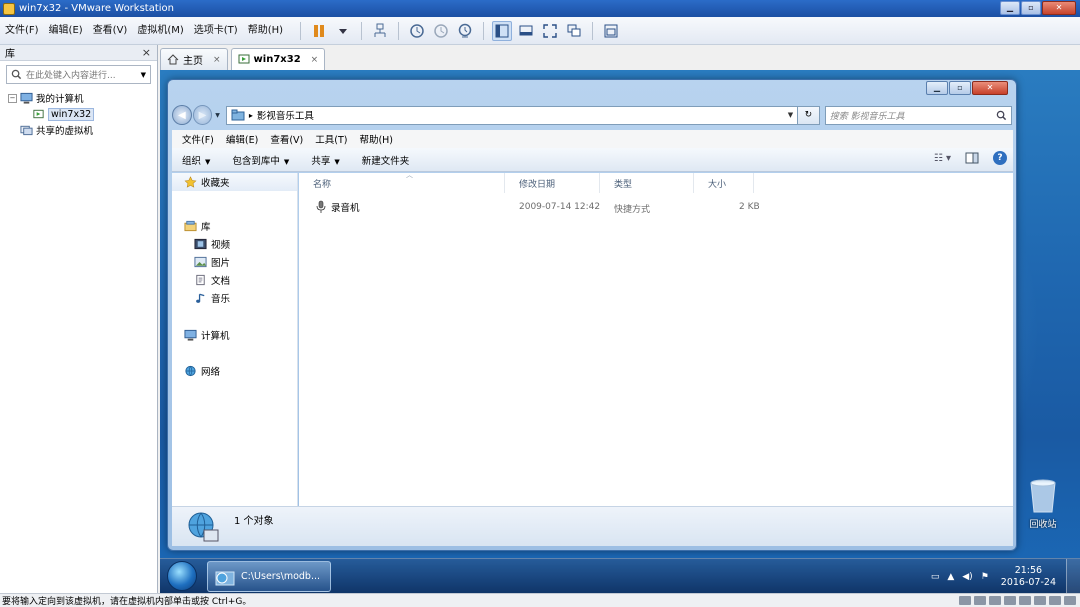 Image resolution: width=1080 pixels, height=607 pixels. I want to click on column-header-name: 名称, so click(402, 183).